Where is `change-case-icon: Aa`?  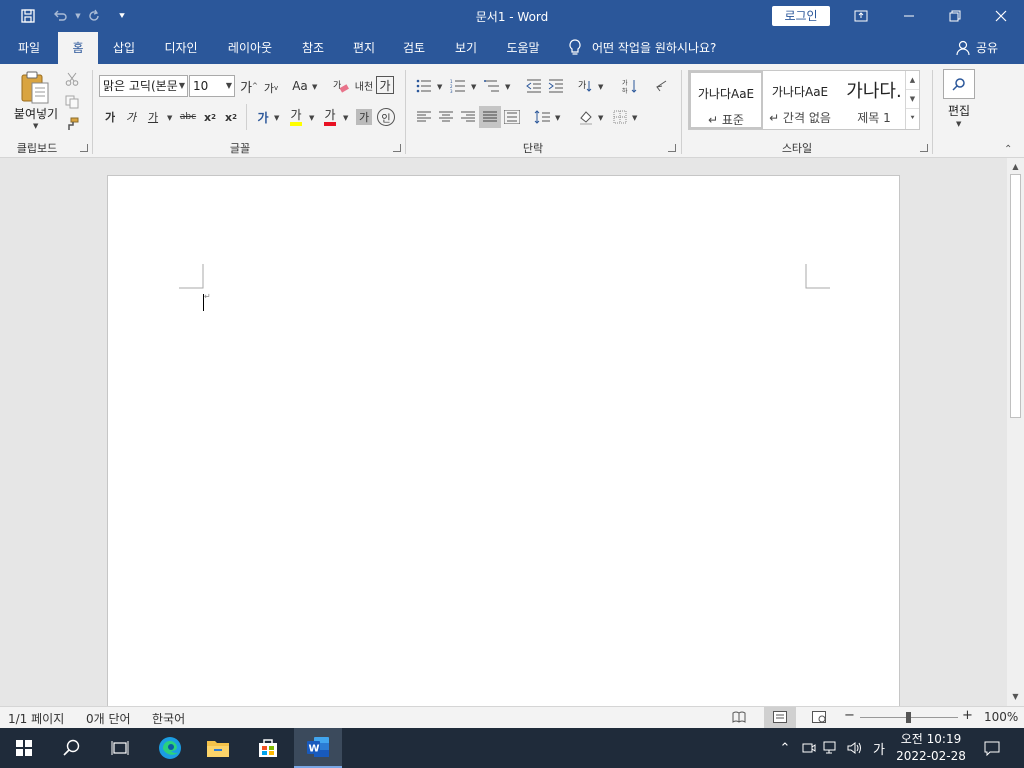
change-case-icon: Aa is located at coordinates (300, 86).